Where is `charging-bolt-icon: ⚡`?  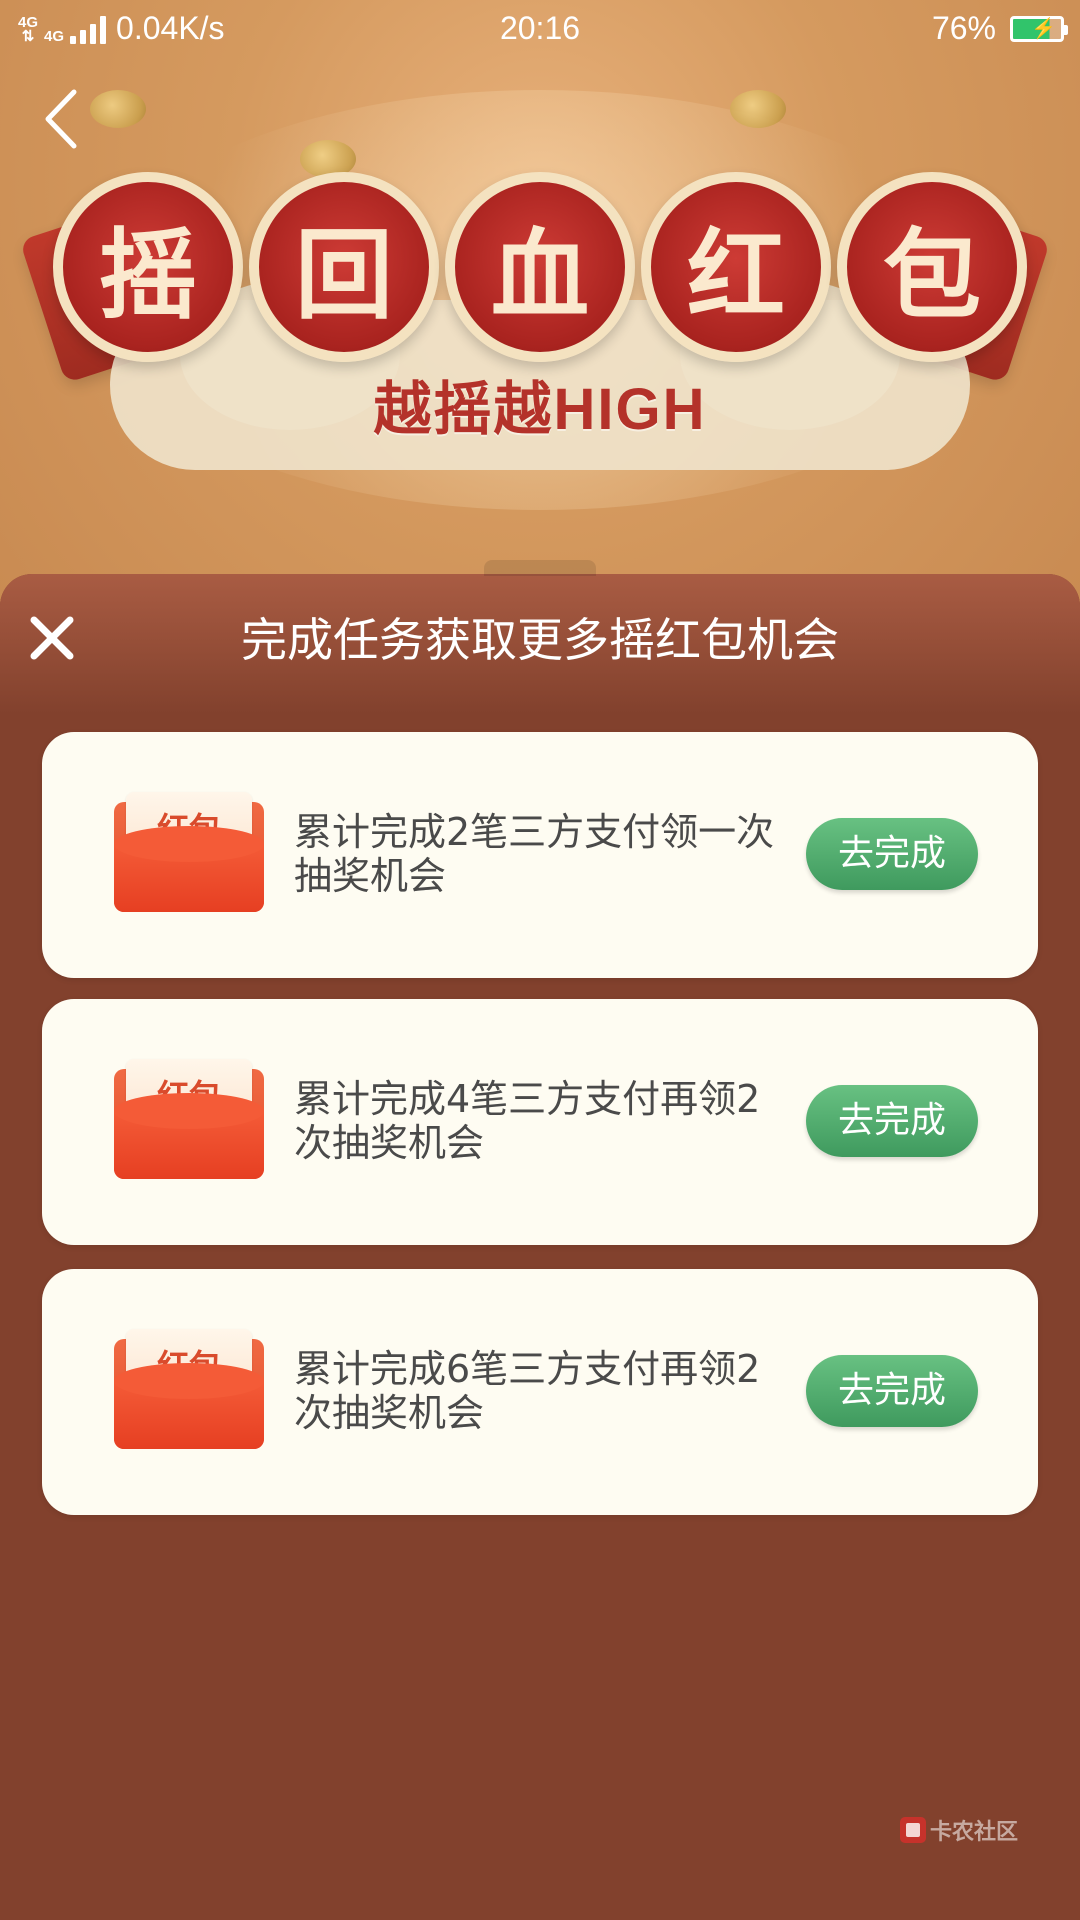
charging-bolt-icon: ⚡ is located at coordinates (1043, 28).